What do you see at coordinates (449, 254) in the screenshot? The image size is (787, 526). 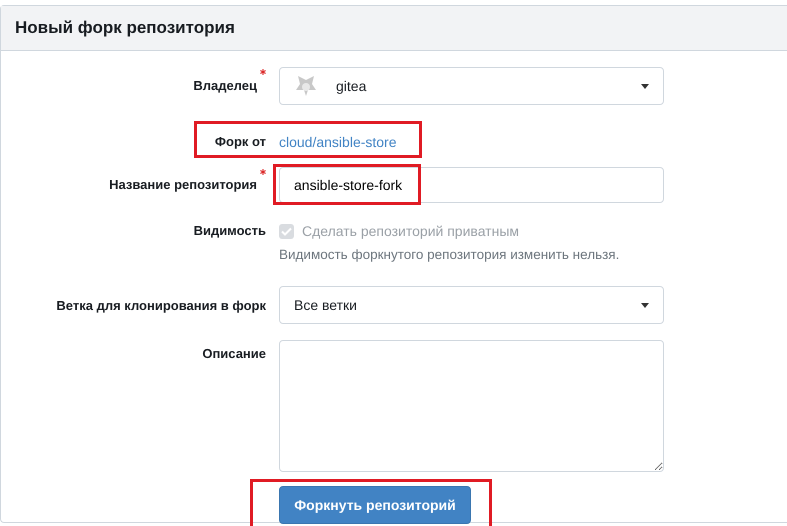 I see `hint-text: Видимость форкнутого репозитория изменить нельзя.` at bounding box center [449, 254].